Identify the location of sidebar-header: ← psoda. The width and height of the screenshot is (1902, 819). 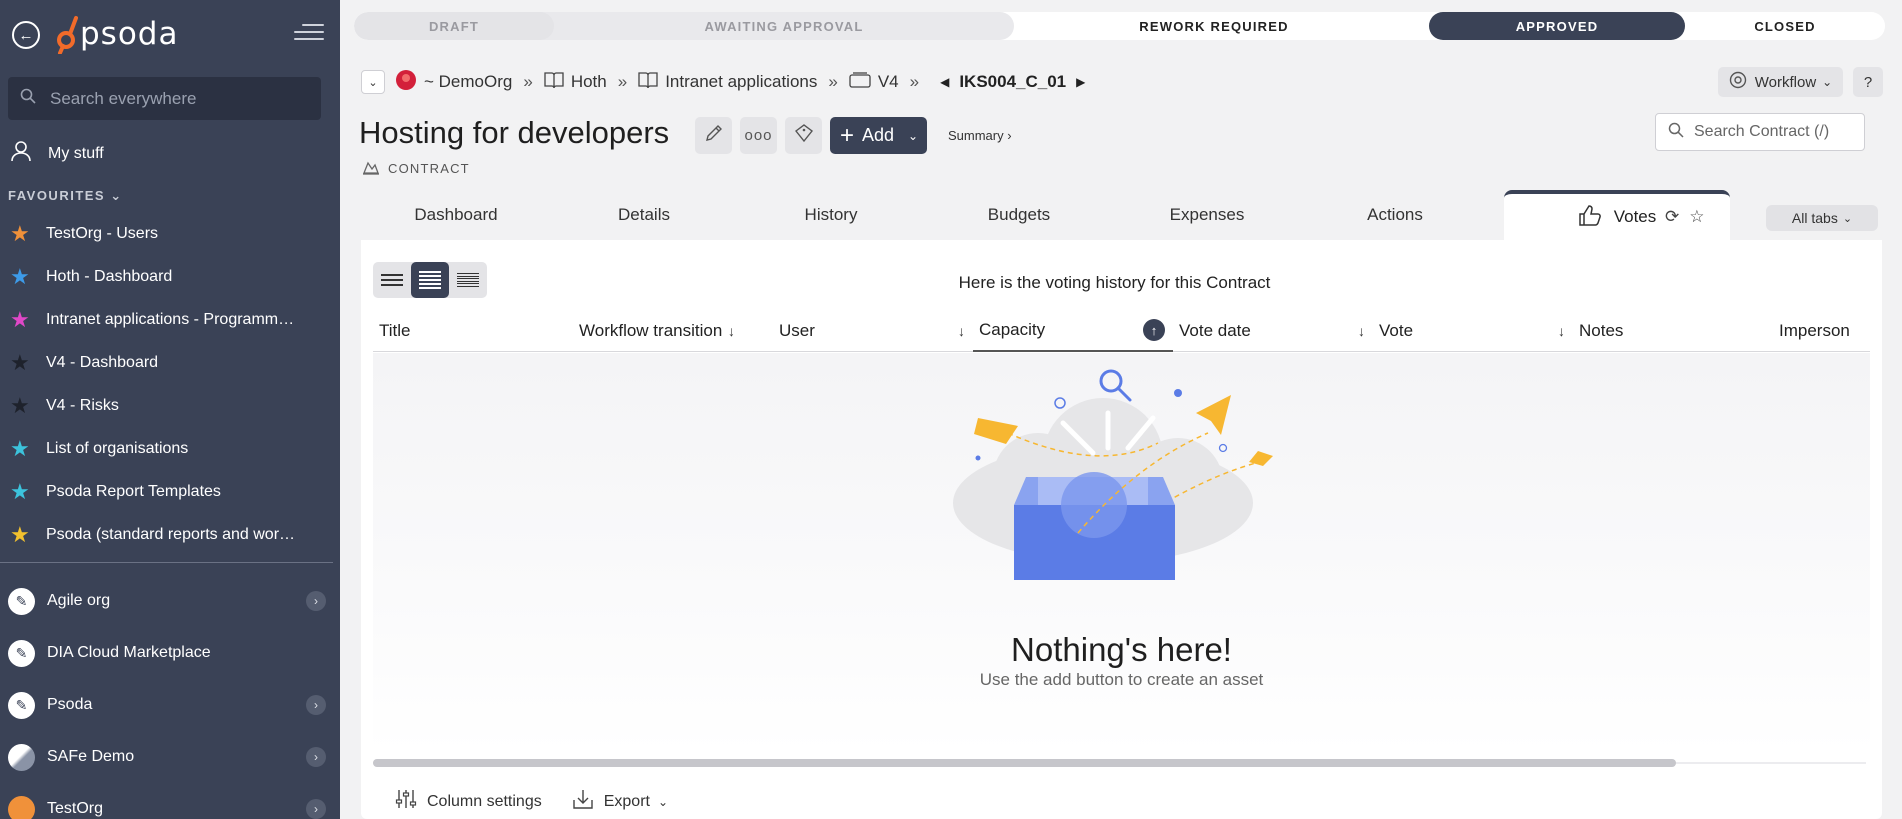
(170, 34).